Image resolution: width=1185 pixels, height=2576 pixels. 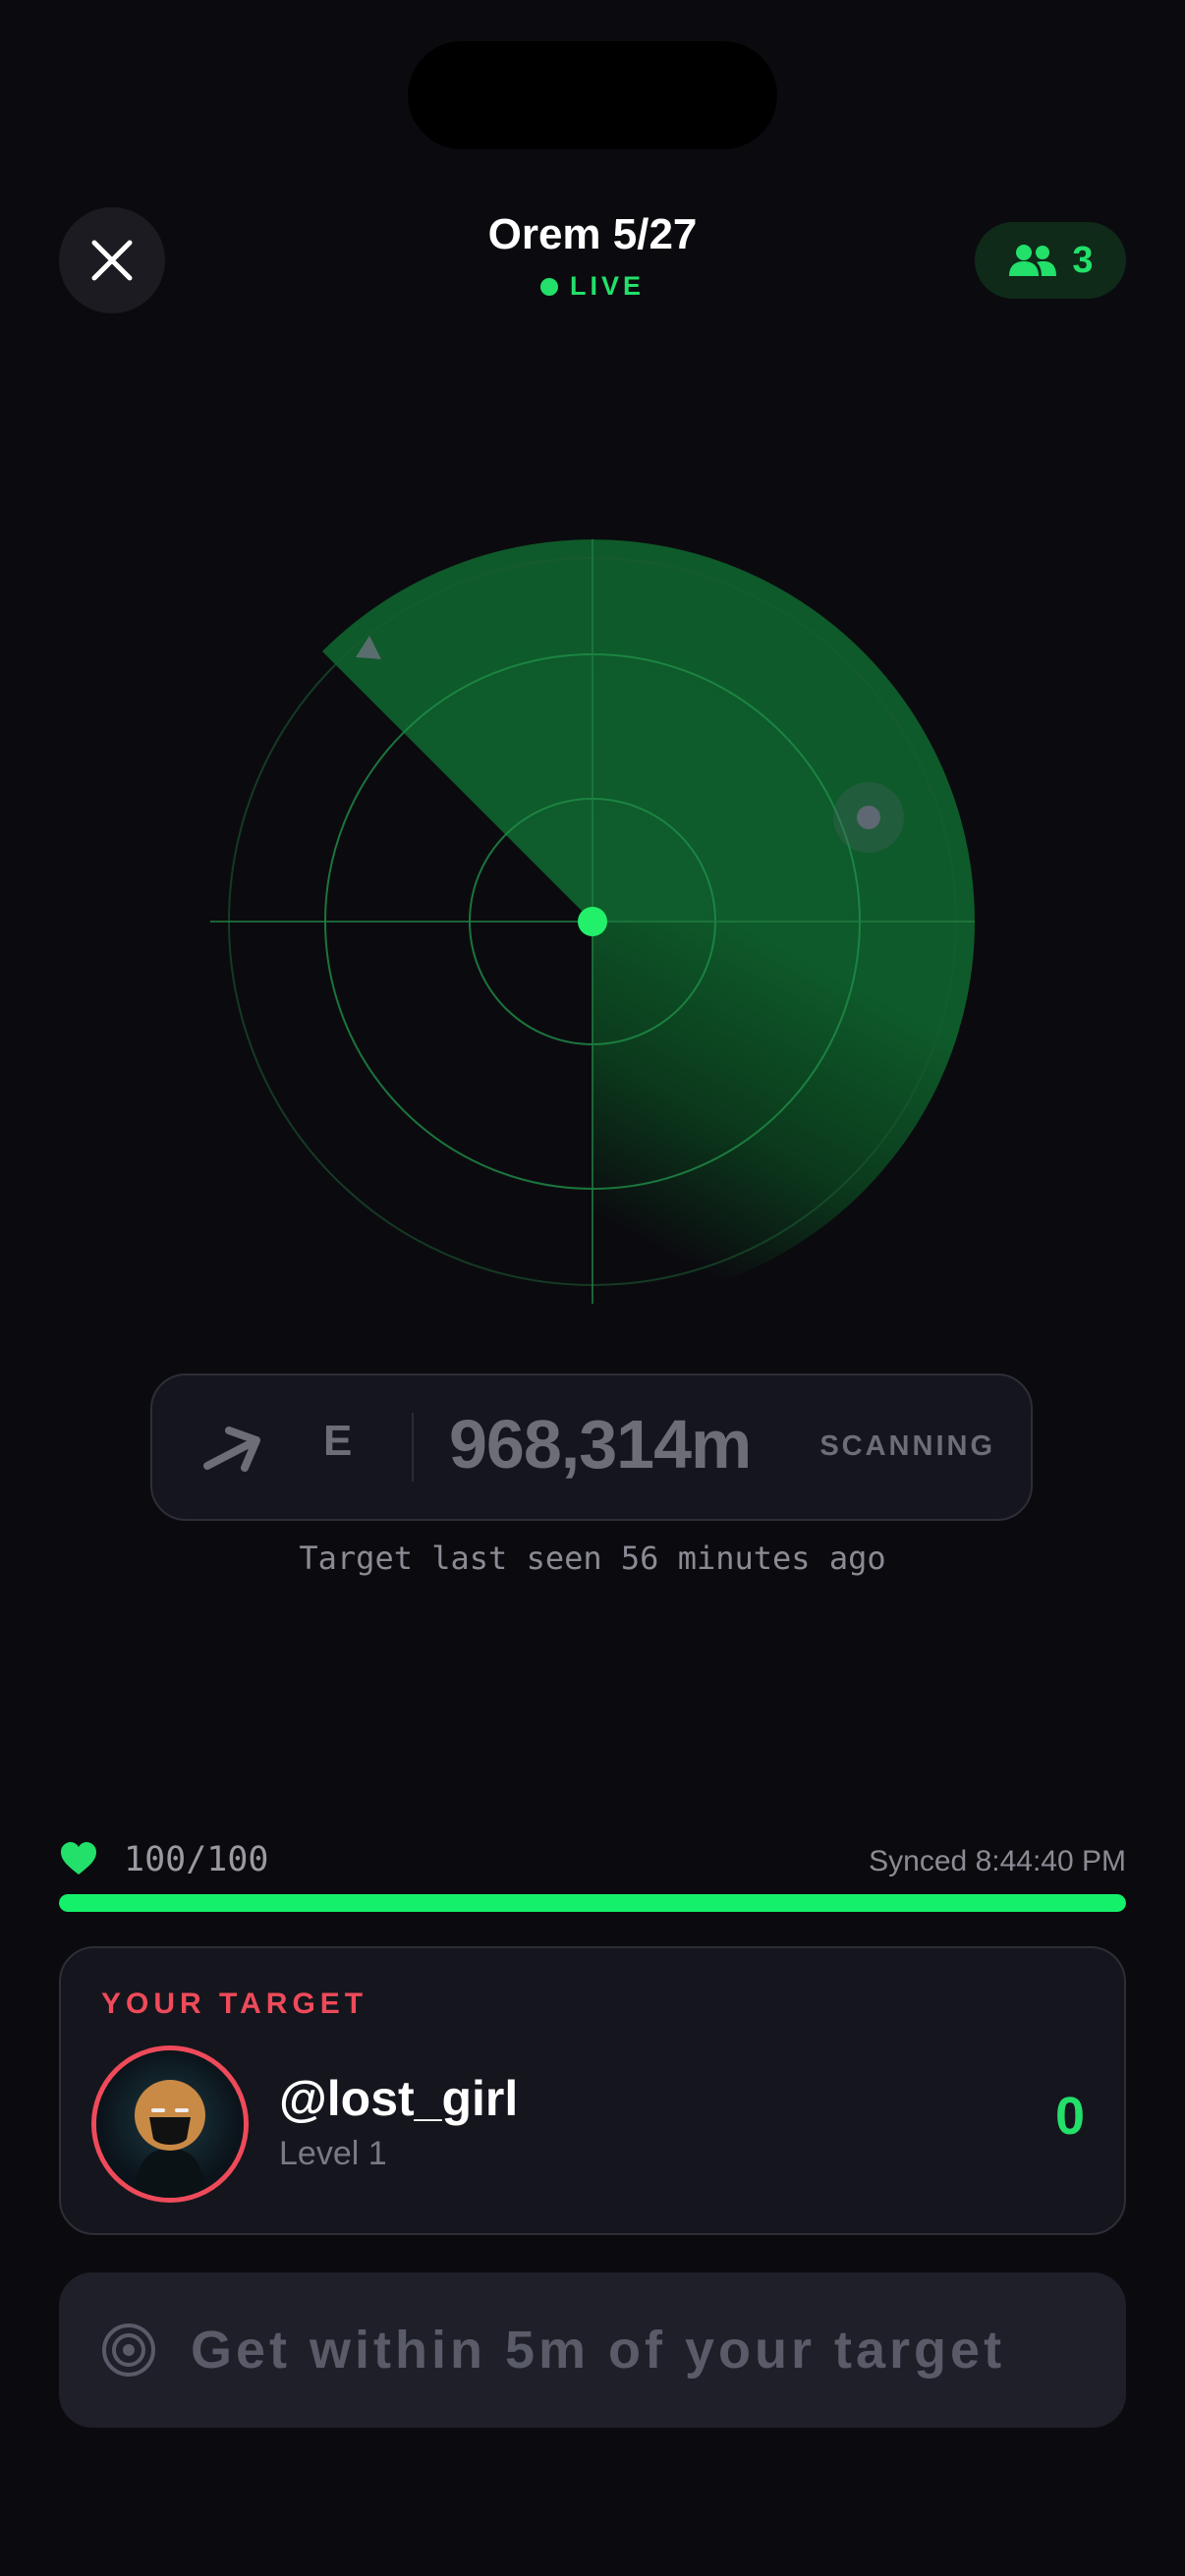 I want to click on navigation-panel: E 968,314m SCANNING, so click(x=592, y=1447).